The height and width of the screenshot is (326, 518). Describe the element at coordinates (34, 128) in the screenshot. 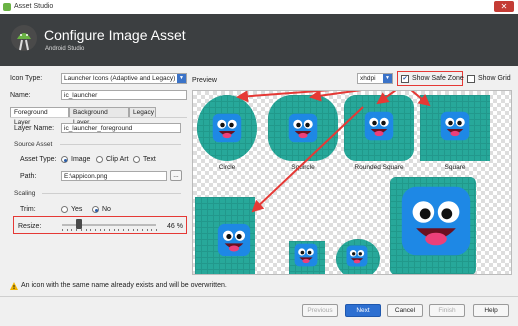

I see `layer-name-label: Layer Name:` at that location.